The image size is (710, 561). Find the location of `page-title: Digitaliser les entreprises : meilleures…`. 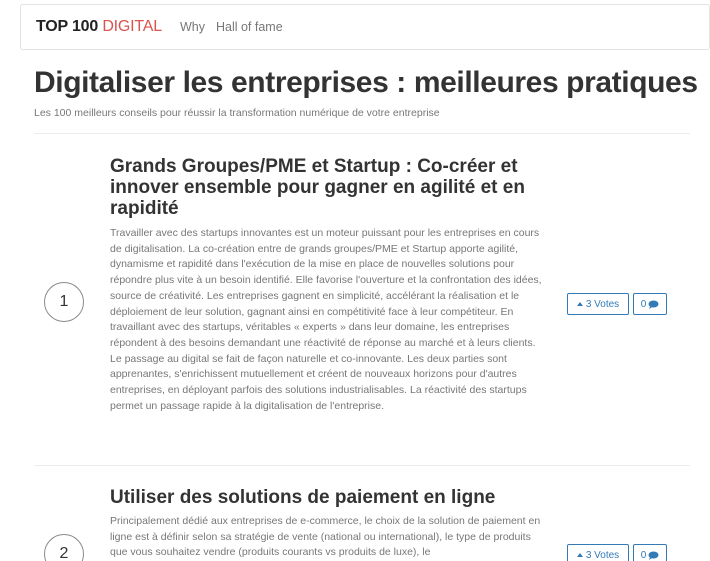

page-title: Digitaliser les entreprises : meilleures… is located at coordinates (366, 82).